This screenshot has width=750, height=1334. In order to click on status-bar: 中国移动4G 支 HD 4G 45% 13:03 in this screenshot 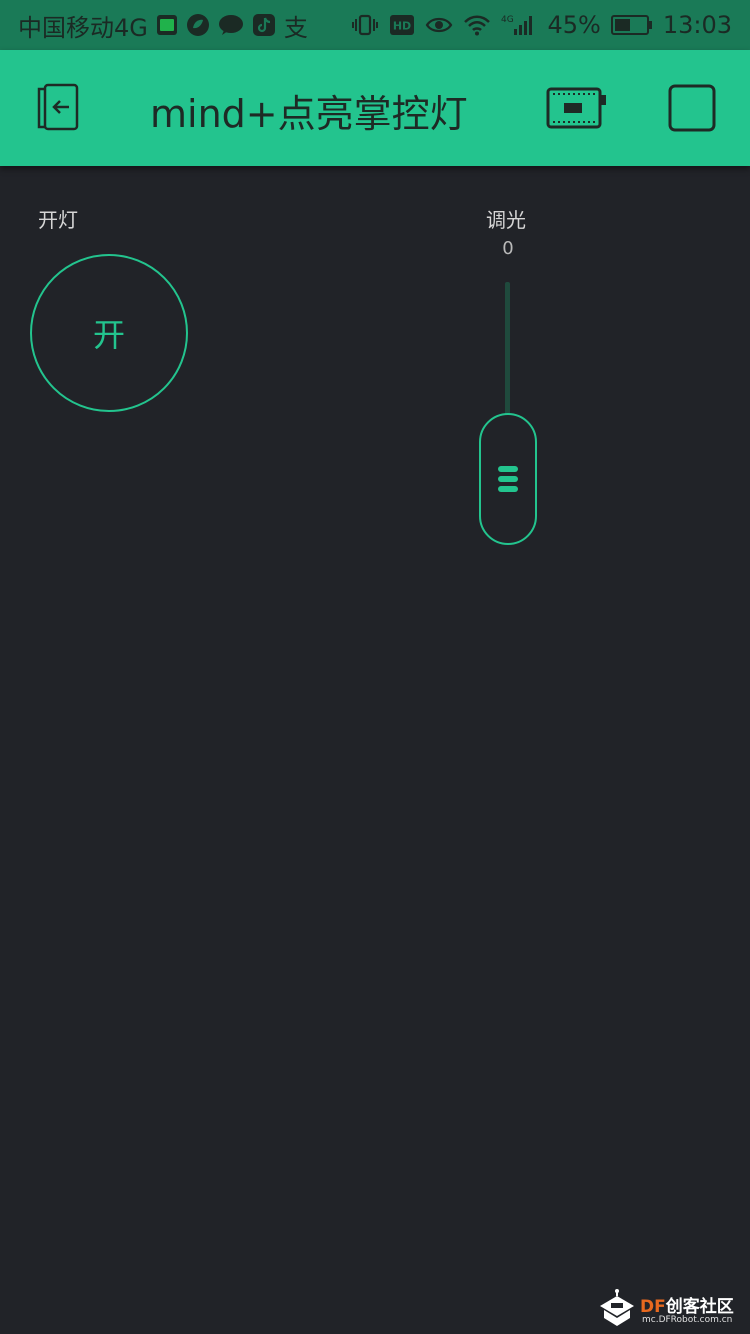, I will do `click(375, 25)`.